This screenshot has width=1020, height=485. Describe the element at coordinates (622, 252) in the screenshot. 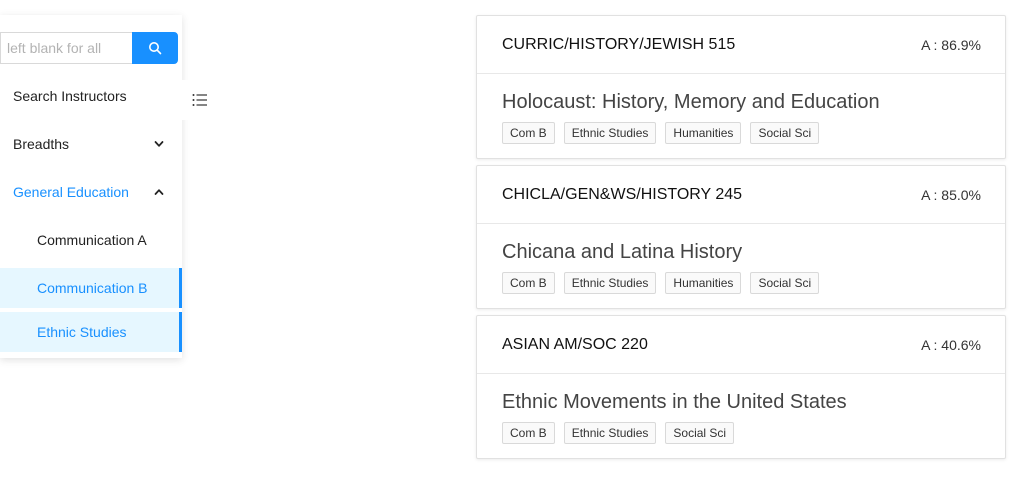

I see `course-title: Chicana and Latina History` at that location.